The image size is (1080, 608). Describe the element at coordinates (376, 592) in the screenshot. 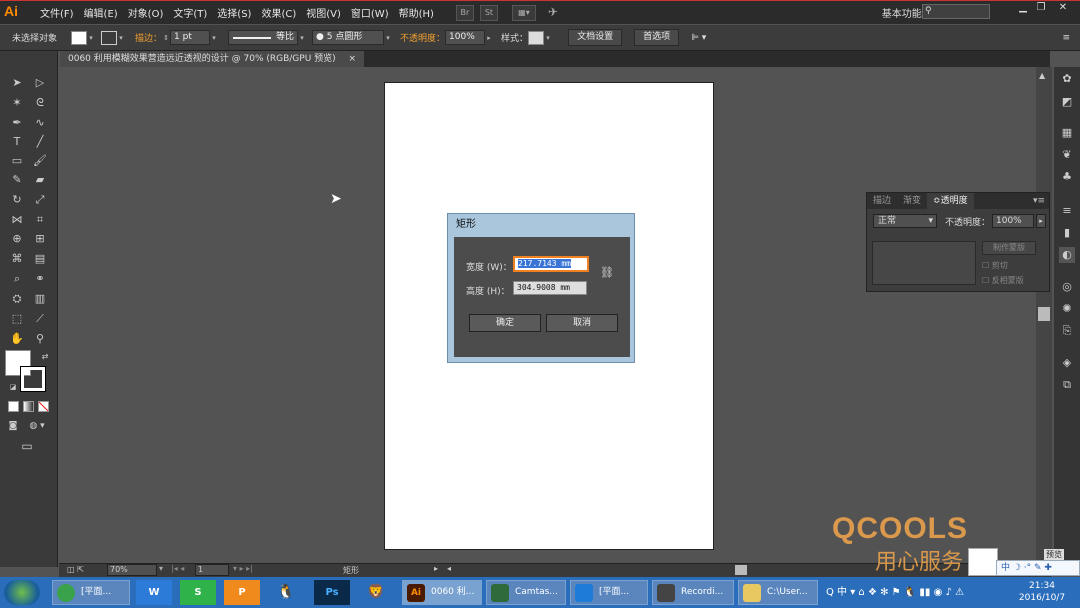

I see `app-mascot-icon: 🦁` at that location.